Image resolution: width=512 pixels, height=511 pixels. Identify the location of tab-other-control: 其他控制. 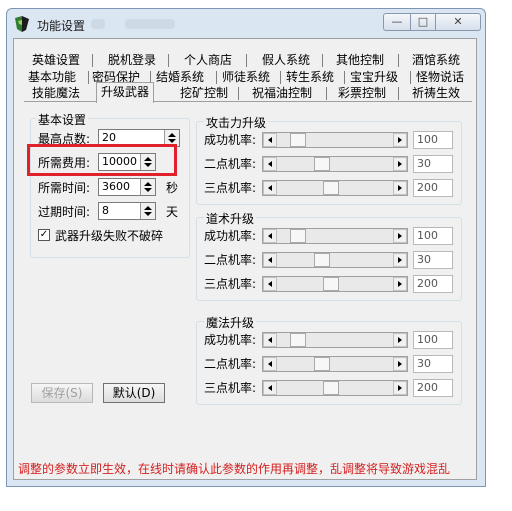
(360, 60).